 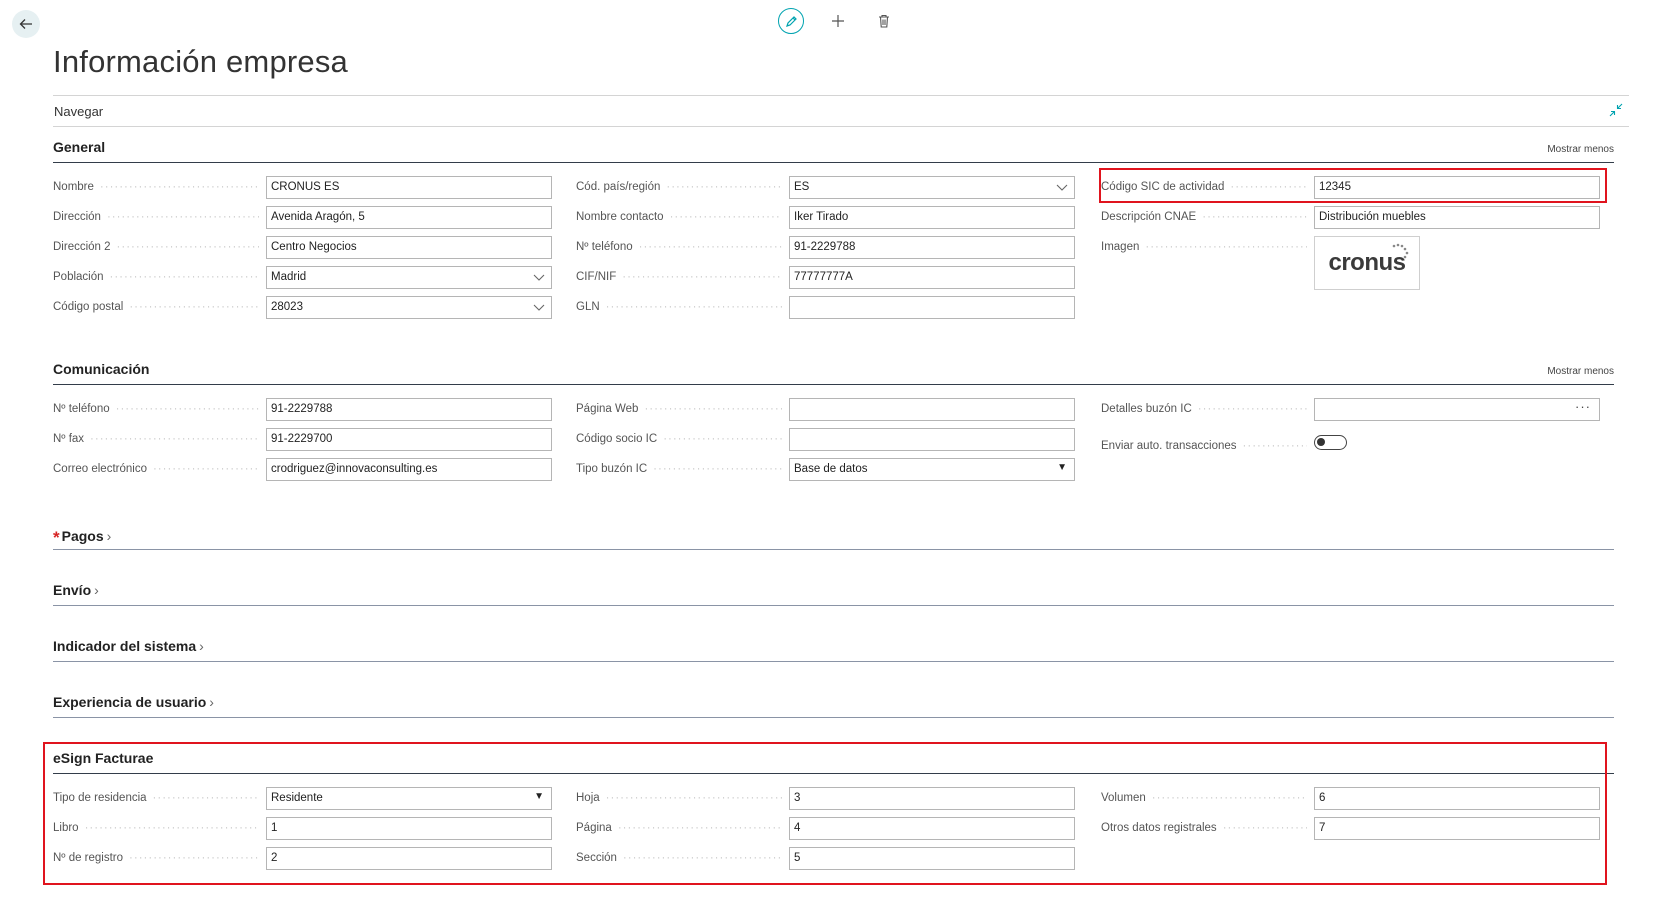 I want to click on experiencia-label: Experiencia de usuario, so click(x=130, y=702).